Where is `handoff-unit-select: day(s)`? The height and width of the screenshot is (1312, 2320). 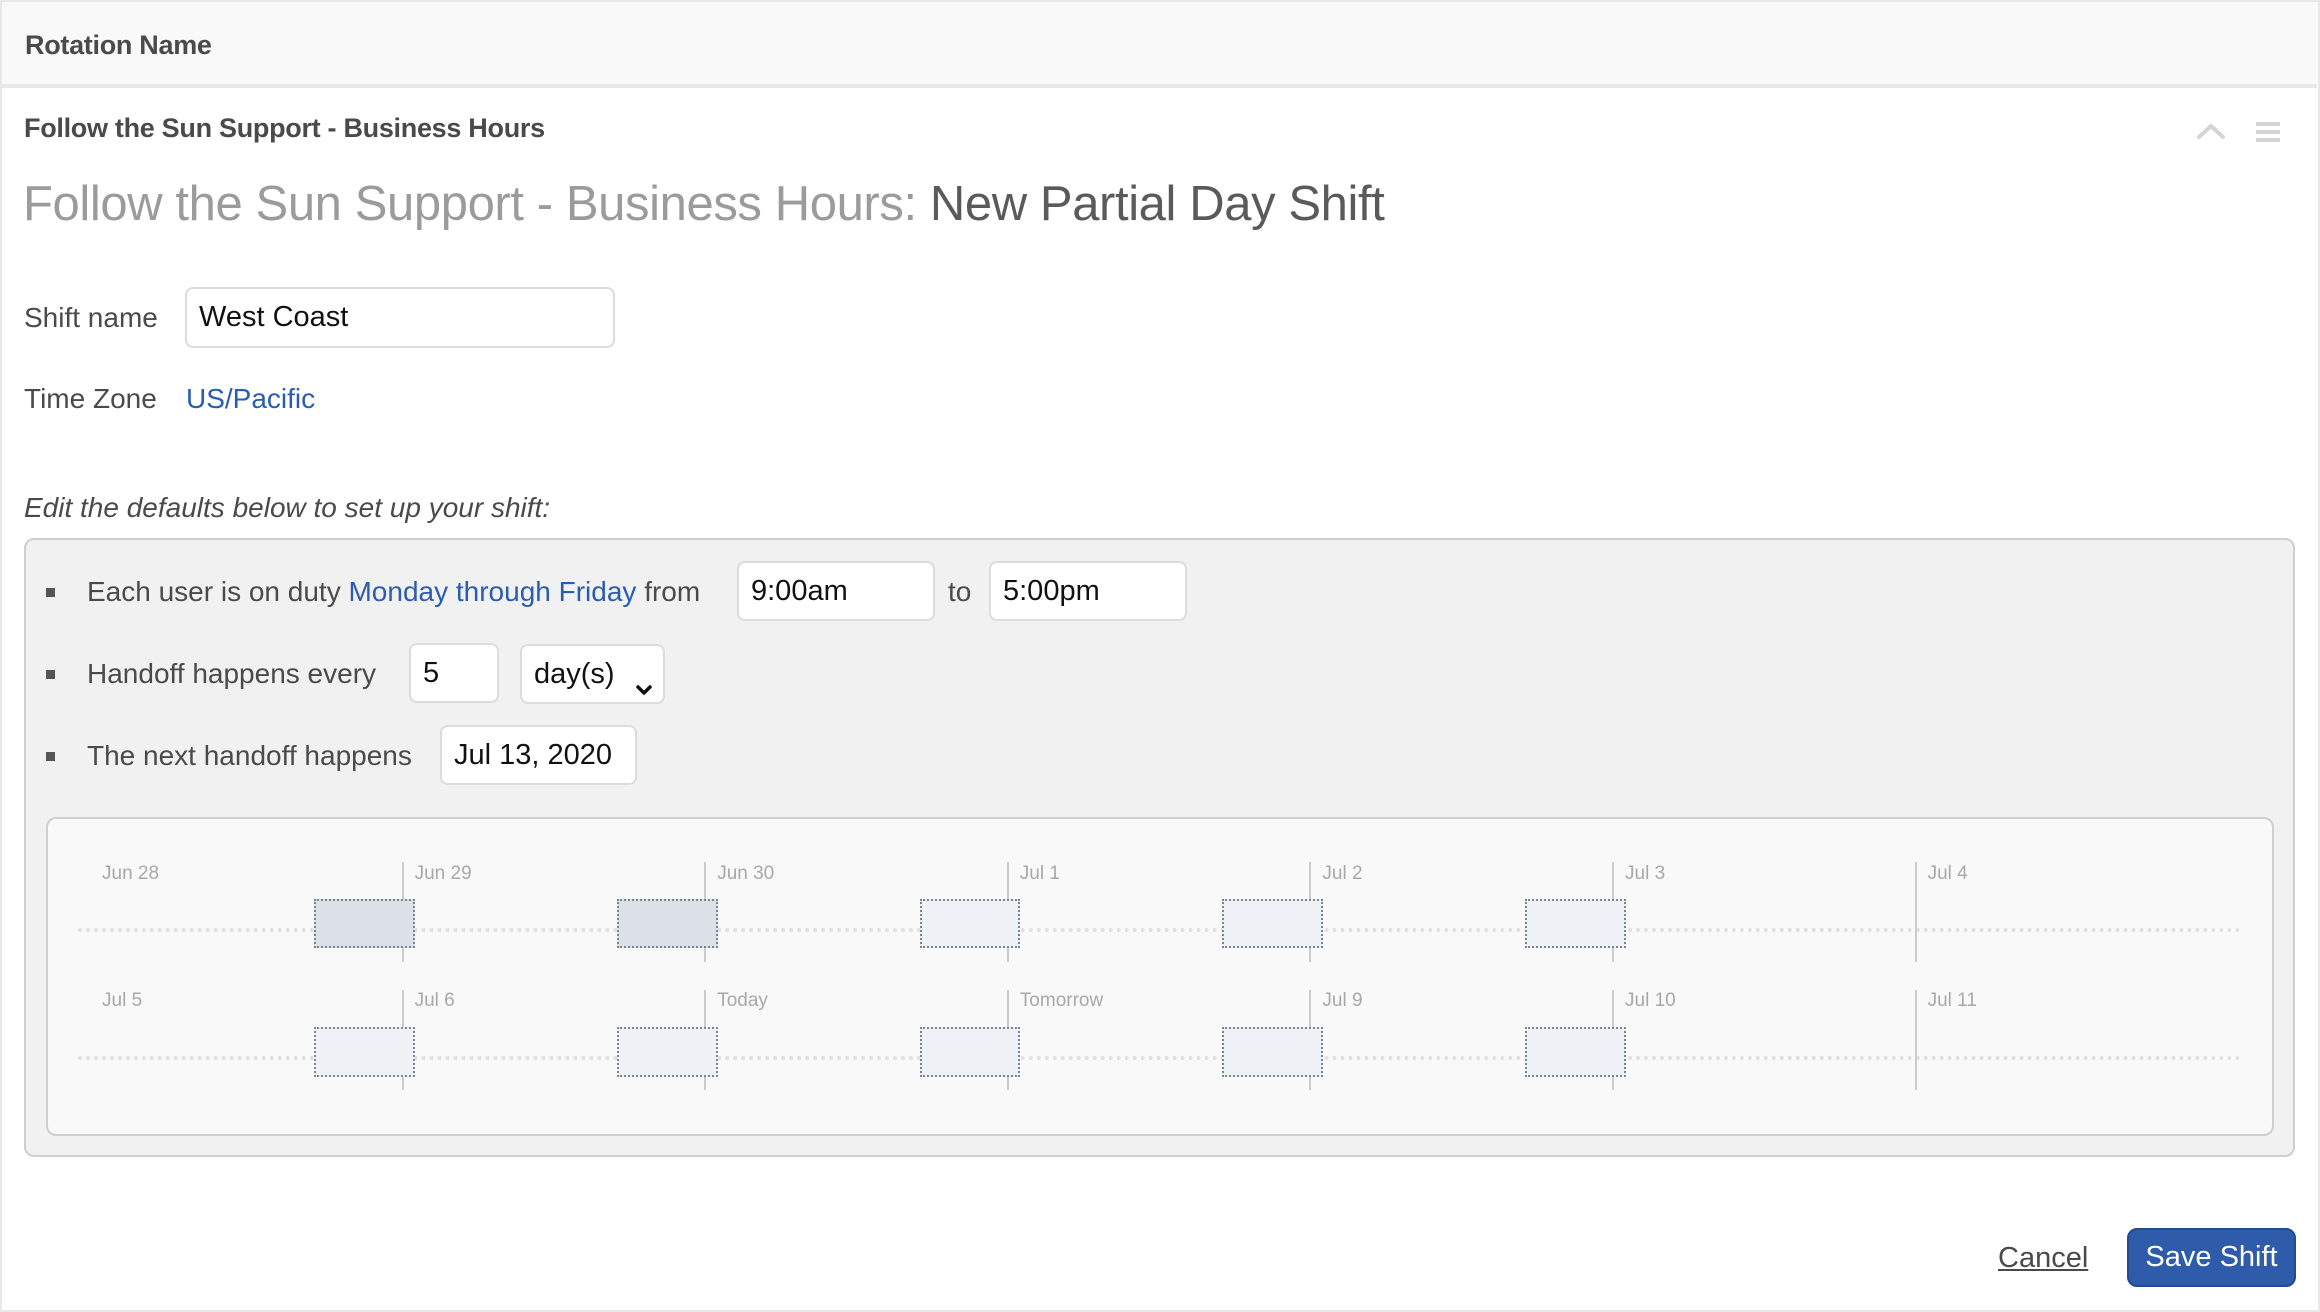 handoff-unit-select: day(s) is located at coordinates (592, 674).